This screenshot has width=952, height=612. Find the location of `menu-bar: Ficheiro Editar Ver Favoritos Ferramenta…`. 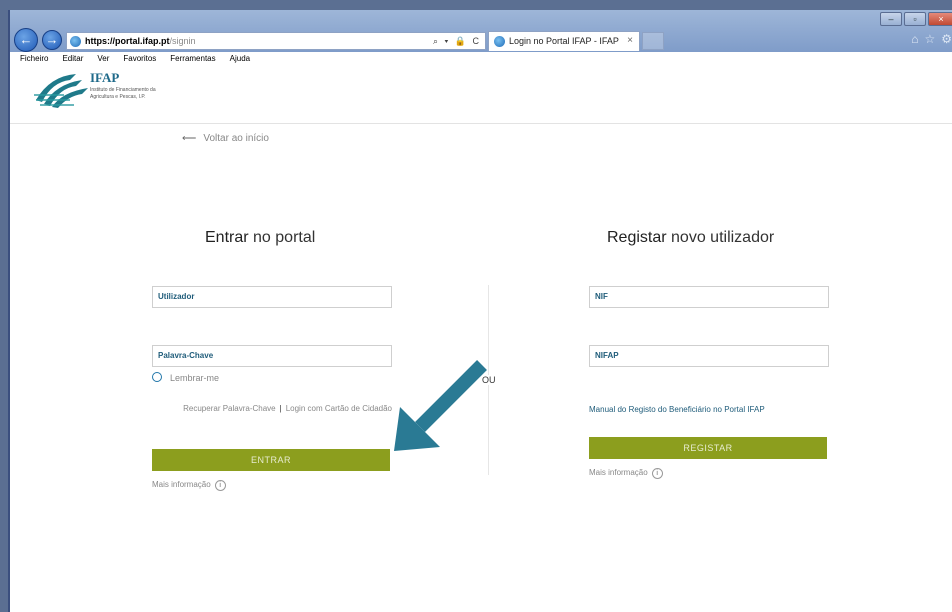

menu-bar: Ficheiro Editar Ver Favoritos Ferramenta… is located at coordinates (481, 58).